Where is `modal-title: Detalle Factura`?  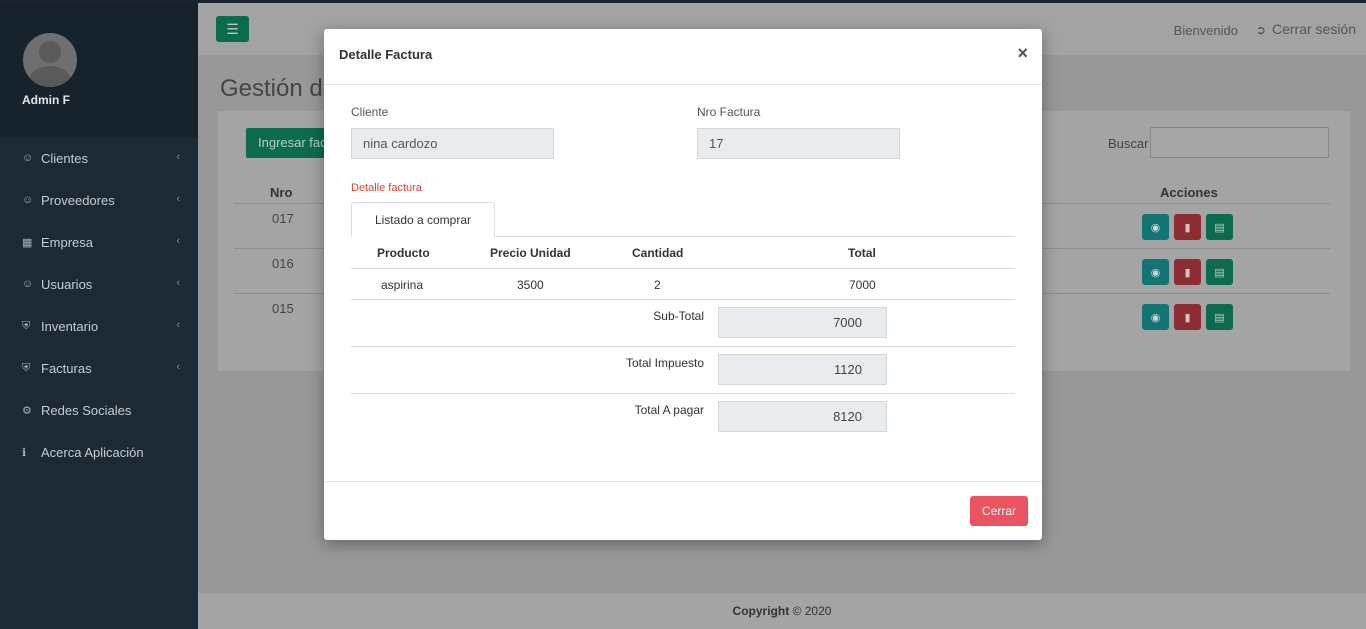
modal-title: Detalle Factura is located at coordinates (386, 54).